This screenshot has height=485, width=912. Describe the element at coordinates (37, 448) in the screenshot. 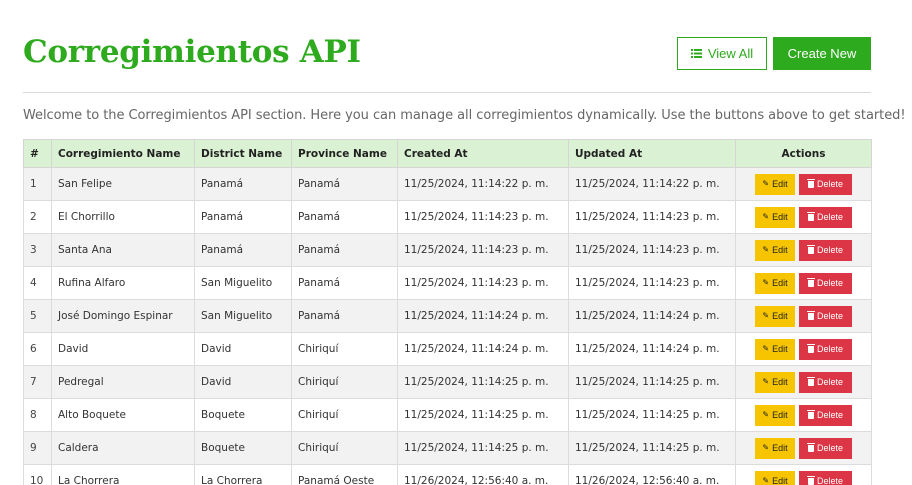

I see `cell-id: 9` at that location.